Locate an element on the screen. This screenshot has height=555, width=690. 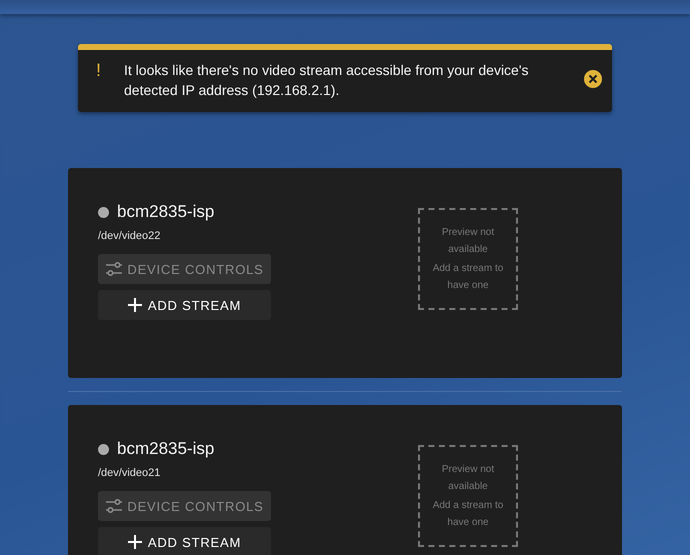
device-path: /dev/video21 is located at coordinates (130, 473).